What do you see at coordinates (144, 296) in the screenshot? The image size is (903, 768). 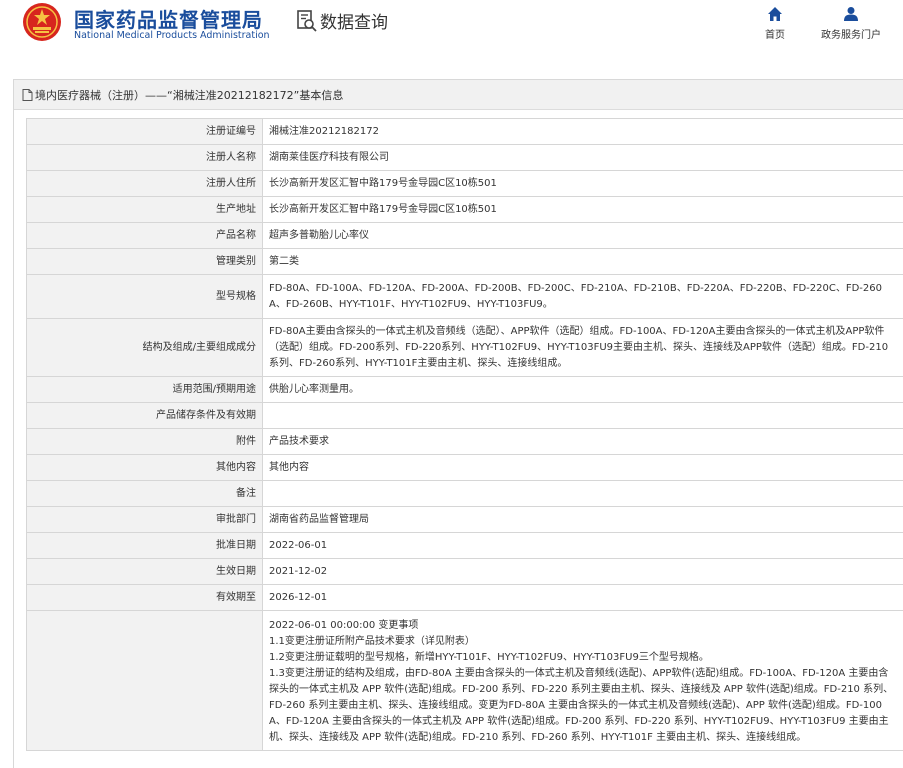 I see `field-label: 型号规格` at bounding box center [144, 296].